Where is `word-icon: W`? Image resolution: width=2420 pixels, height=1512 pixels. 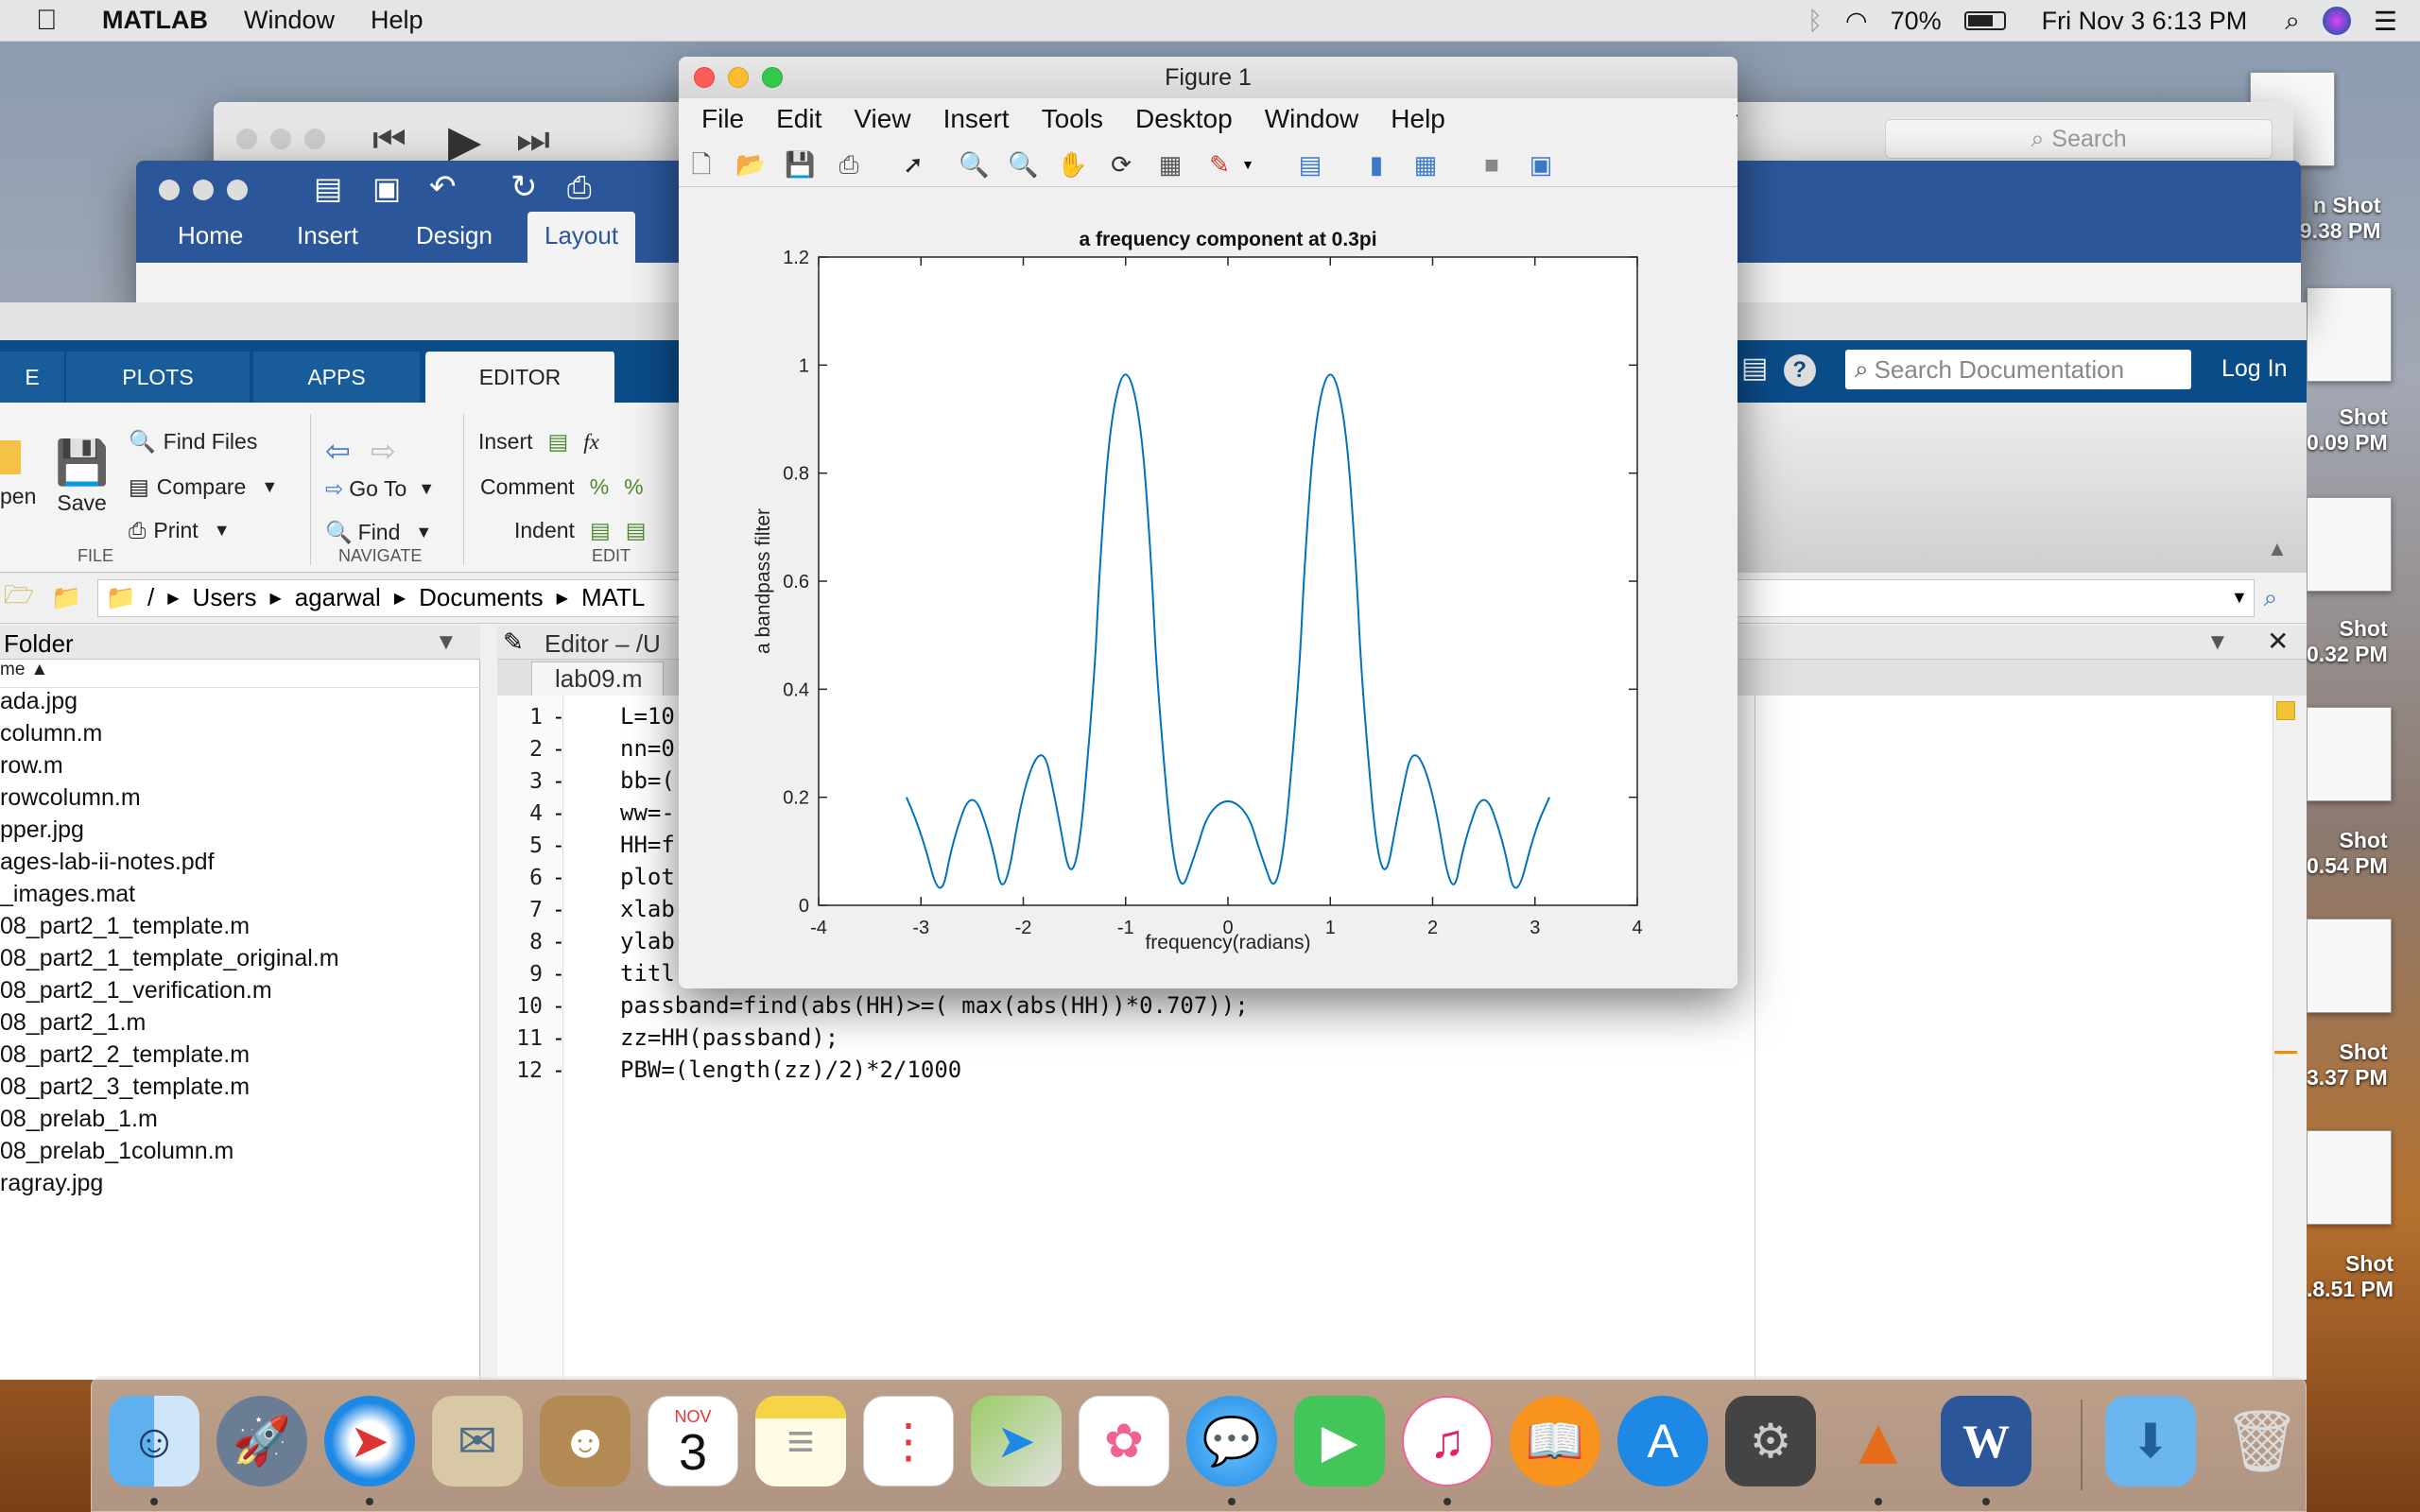
word-icon: W is located at coordinates (1986, 1441).